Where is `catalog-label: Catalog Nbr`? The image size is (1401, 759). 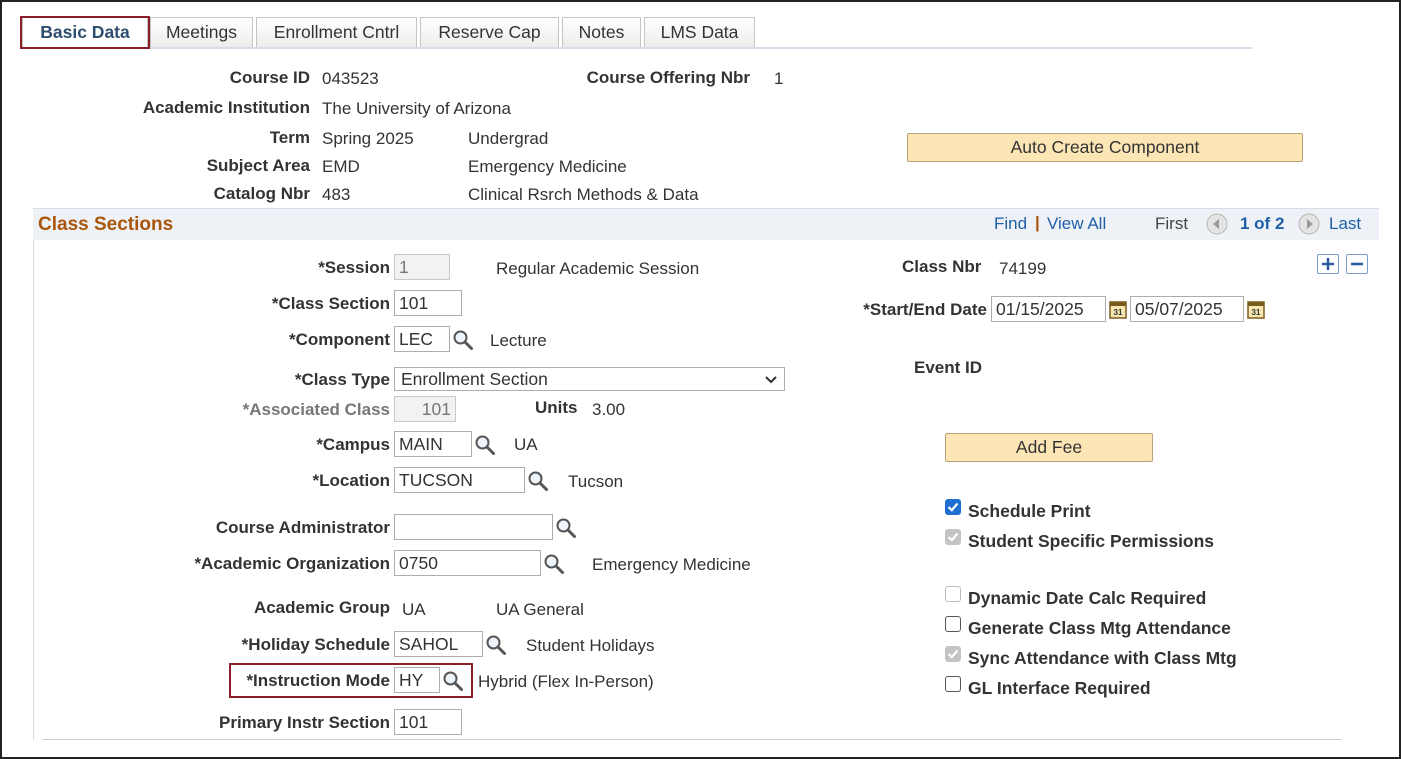
catalog-label: Catalog Nbr is located at coordinates (261, 193).